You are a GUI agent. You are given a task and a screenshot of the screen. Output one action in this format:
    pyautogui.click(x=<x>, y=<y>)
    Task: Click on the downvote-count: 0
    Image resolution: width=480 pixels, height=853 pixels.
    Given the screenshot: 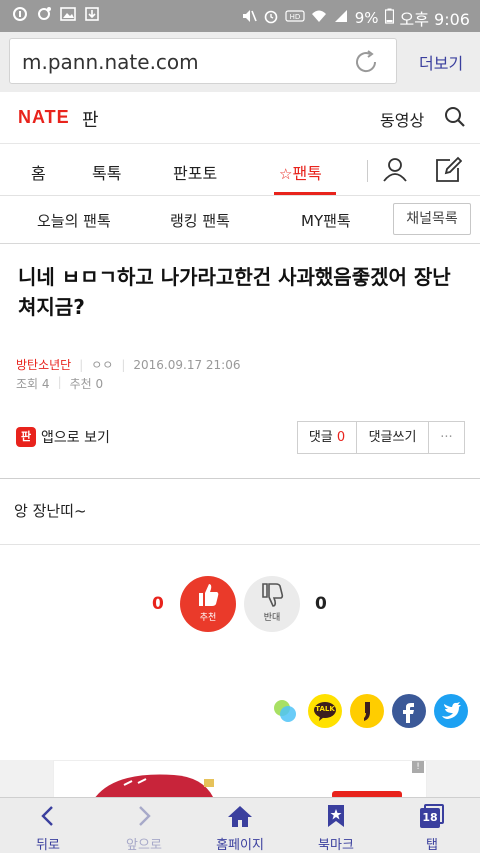 What is the action you would take?
    pyautogui.click(x=321, y=604)
    